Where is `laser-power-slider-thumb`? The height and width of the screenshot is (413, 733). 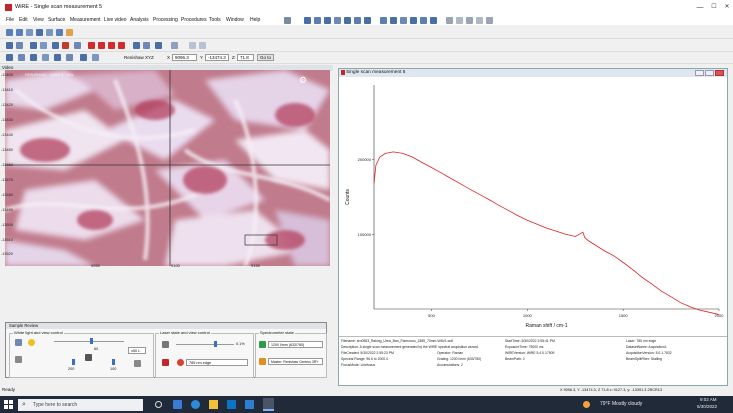
laser-power-slider-thumb is located at coordinates (215, 344).